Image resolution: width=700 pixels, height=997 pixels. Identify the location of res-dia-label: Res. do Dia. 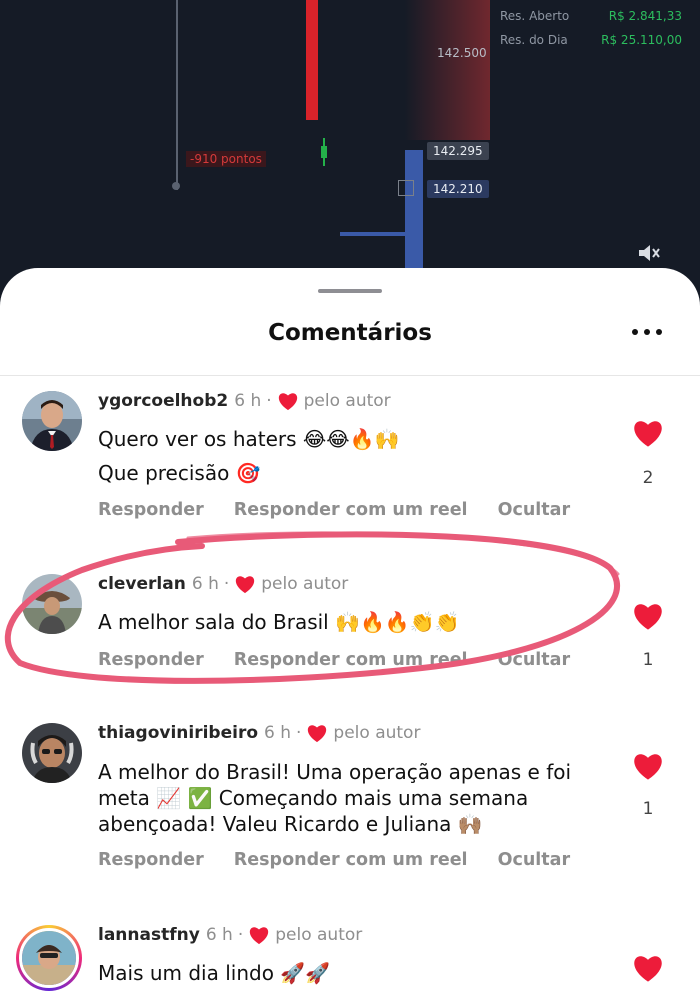
(534, 40).